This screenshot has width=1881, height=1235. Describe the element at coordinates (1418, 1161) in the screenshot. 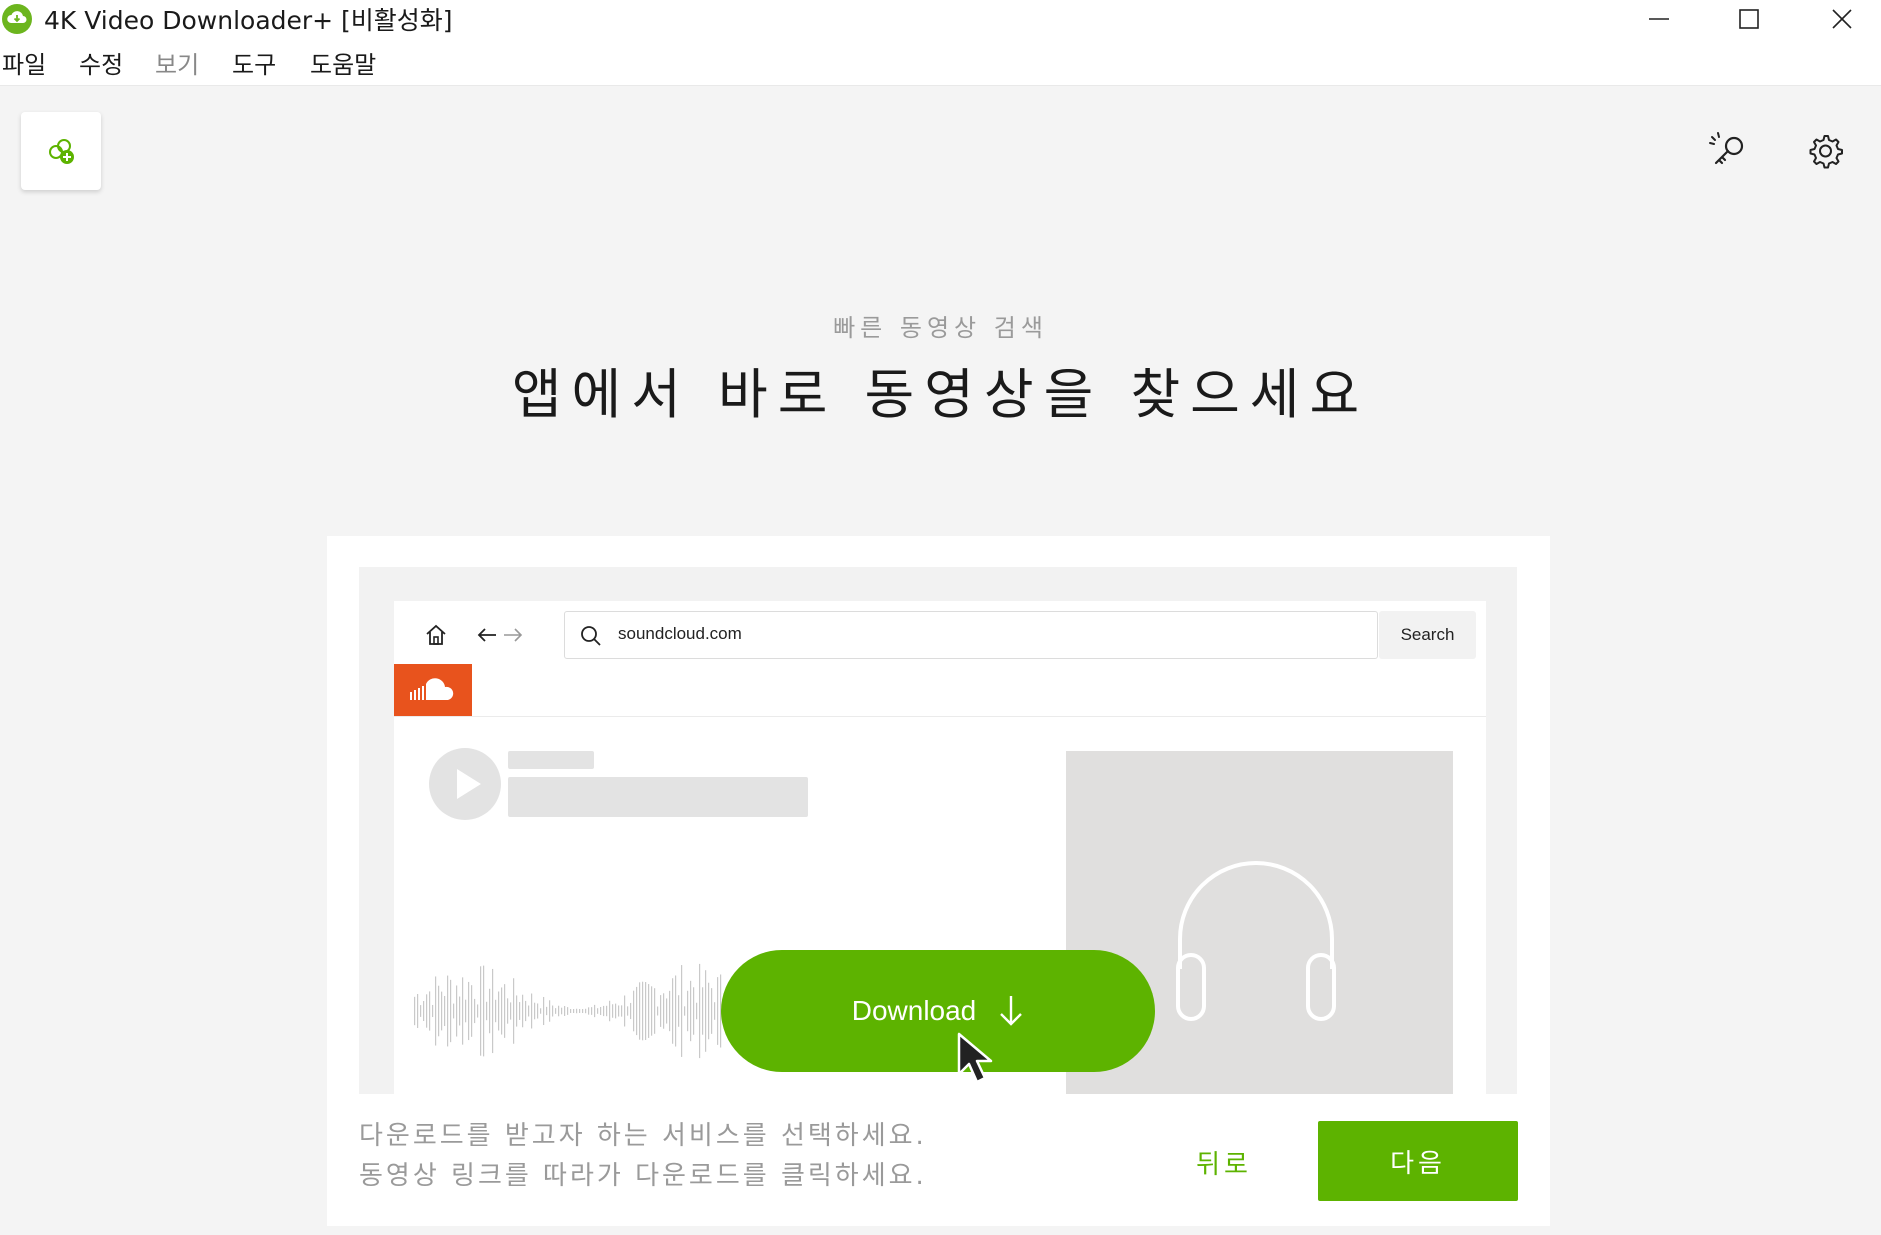

I see `next-button: 다음` at that location.